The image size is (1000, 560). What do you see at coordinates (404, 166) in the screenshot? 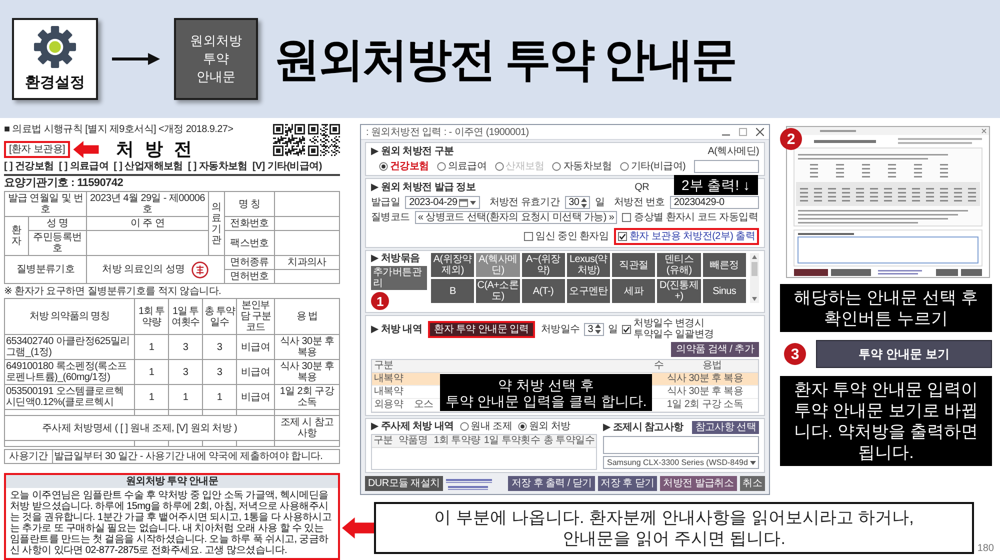
I see `radio-option: 건강보험` at bounding box center [404, 166].